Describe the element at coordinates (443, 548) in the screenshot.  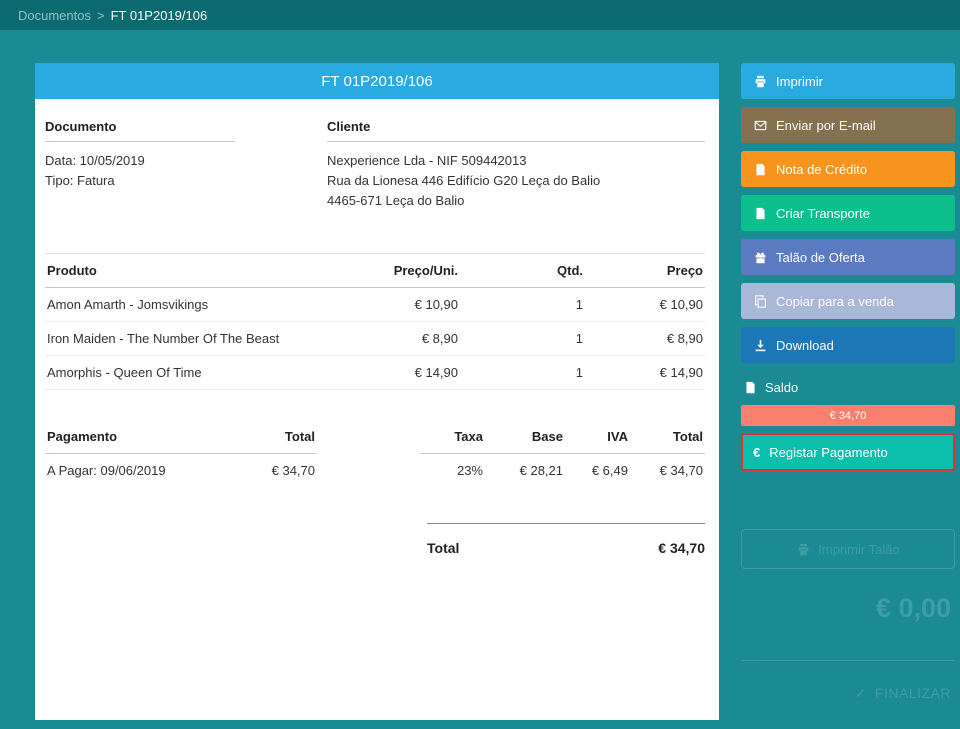
I see `grand-total-label: Total` at that location.